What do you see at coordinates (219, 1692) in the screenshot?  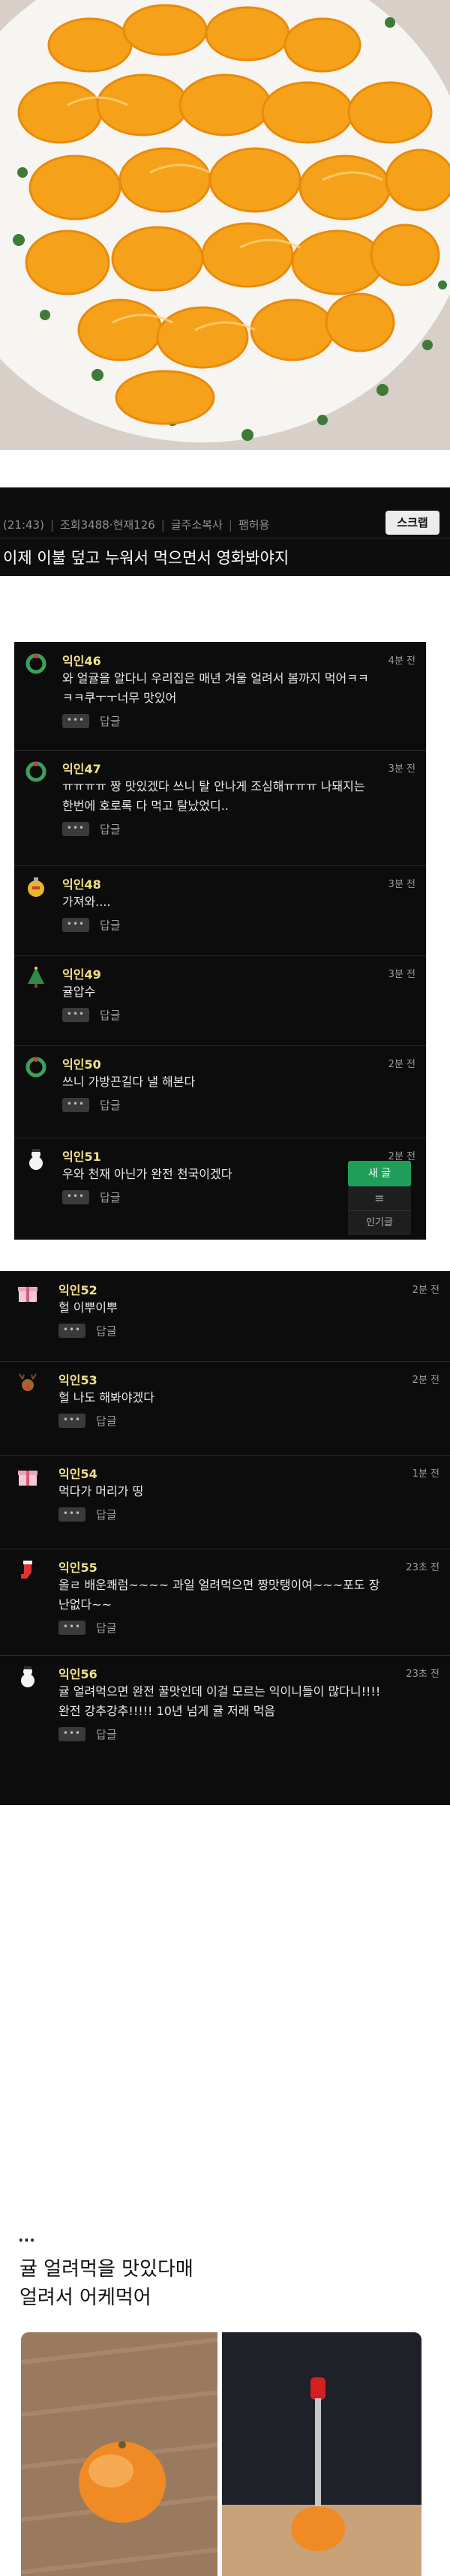 I see `comment-text: 귤 얼려먹으면 완전 꿀맛인데 이걸 모르는 익이니들이 많다니!!!!` at bounding box center [219, 1692].